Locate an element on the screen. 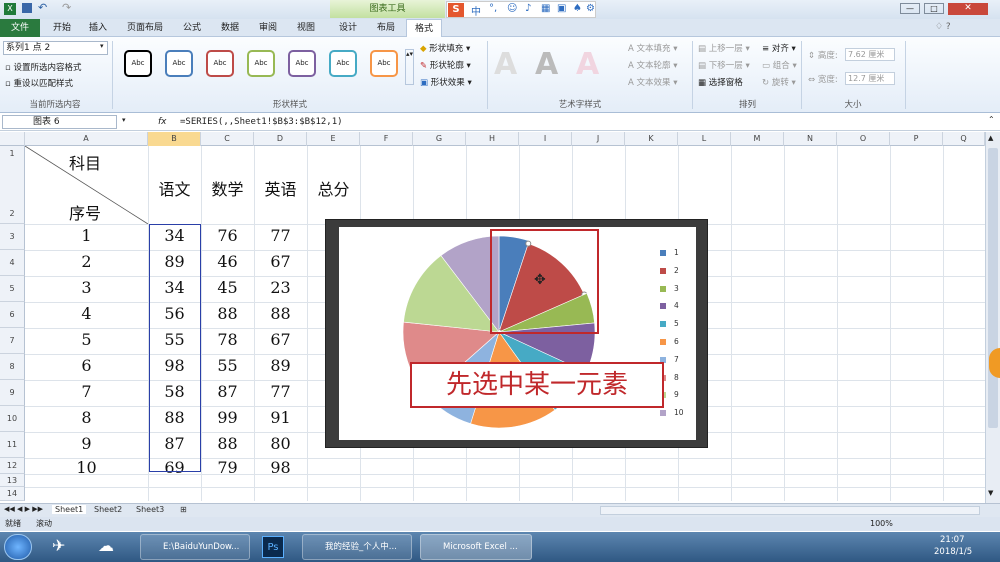 This screenshot has width=1000, height=562. shape-effects-button: ▣ 形状效果 ▾ is located at coordinates (446, 82).